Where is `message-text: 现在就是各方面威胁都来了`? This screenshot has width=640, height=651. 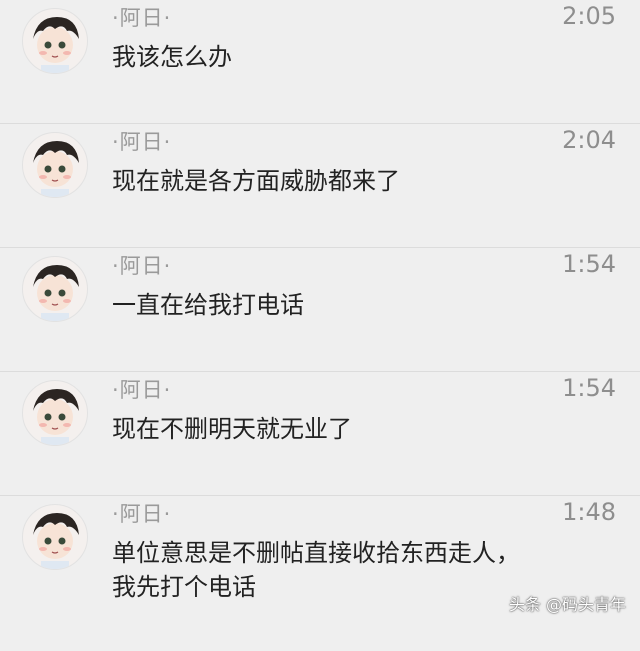
message-text: 现在就是各方面威胁都来了 is located at coordinates (256, 181).